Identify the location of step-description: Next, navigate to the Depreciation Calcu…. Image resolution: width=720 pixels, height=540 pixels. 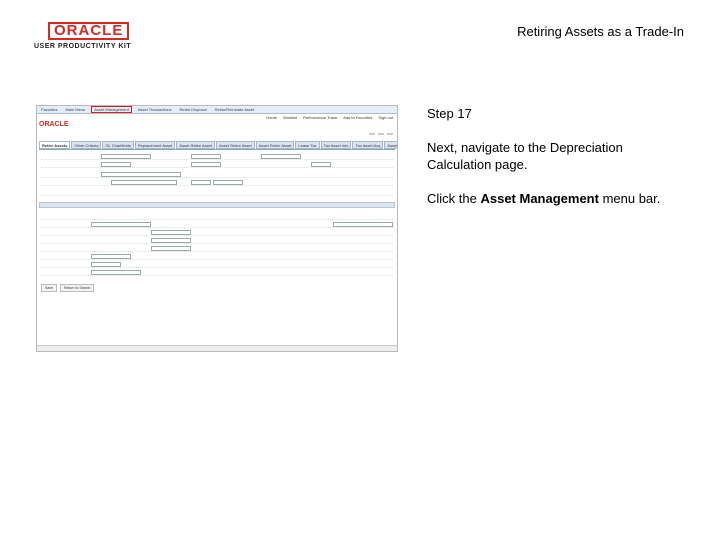
(525, 156).